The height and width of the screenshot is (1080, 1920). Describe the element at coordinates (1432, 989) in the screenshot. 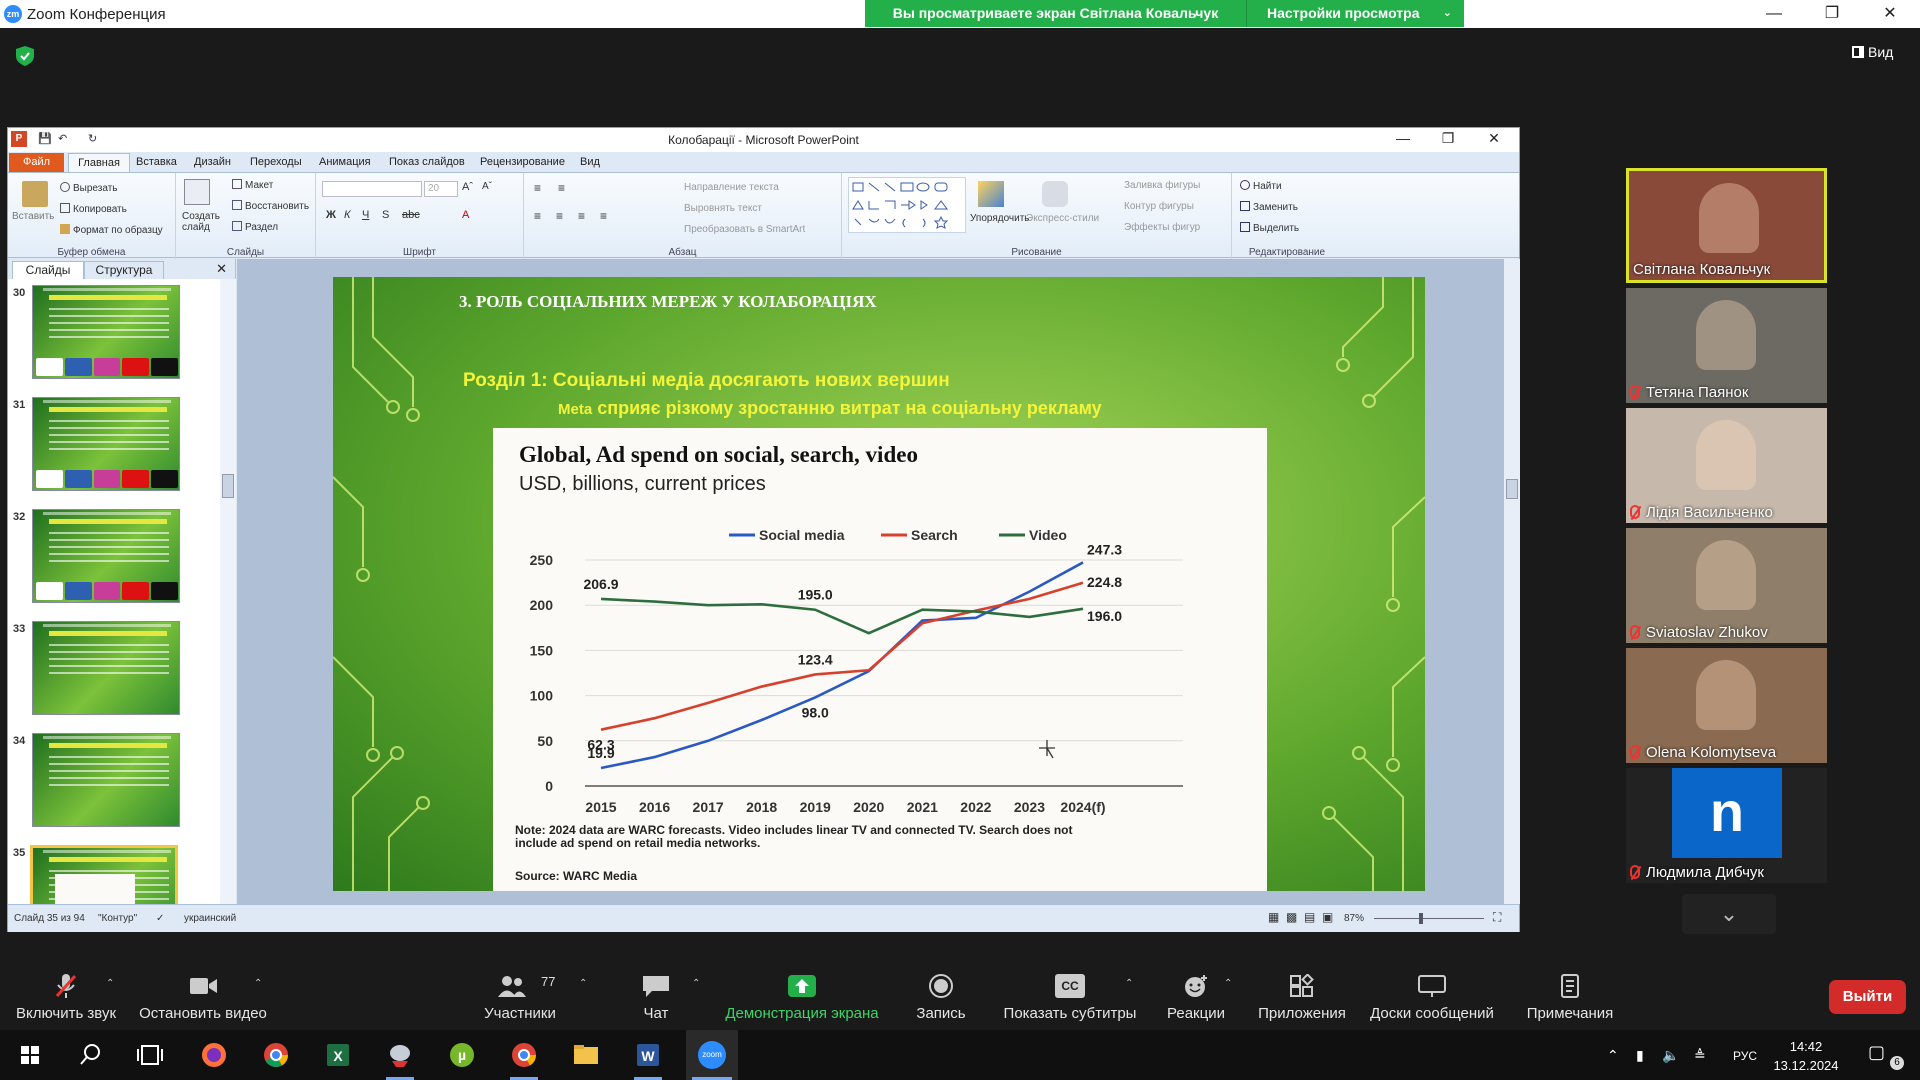

I see `whiteboards-button: Доски сообщений` at that location.